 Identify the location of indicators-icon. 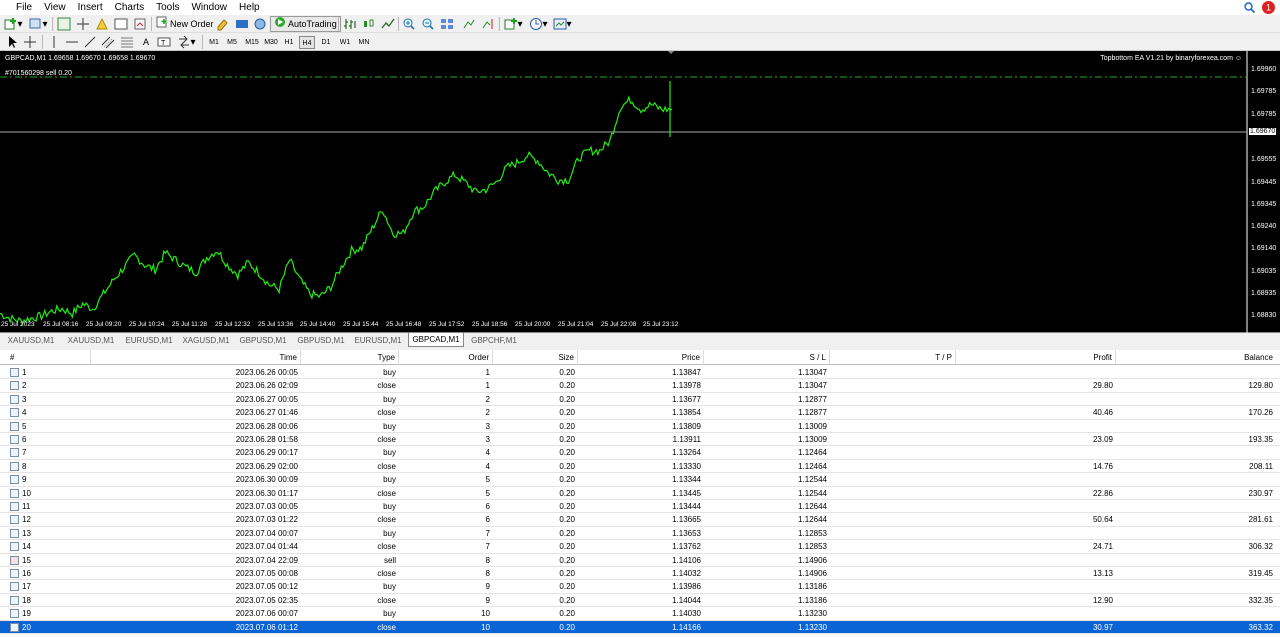
(511, 24).